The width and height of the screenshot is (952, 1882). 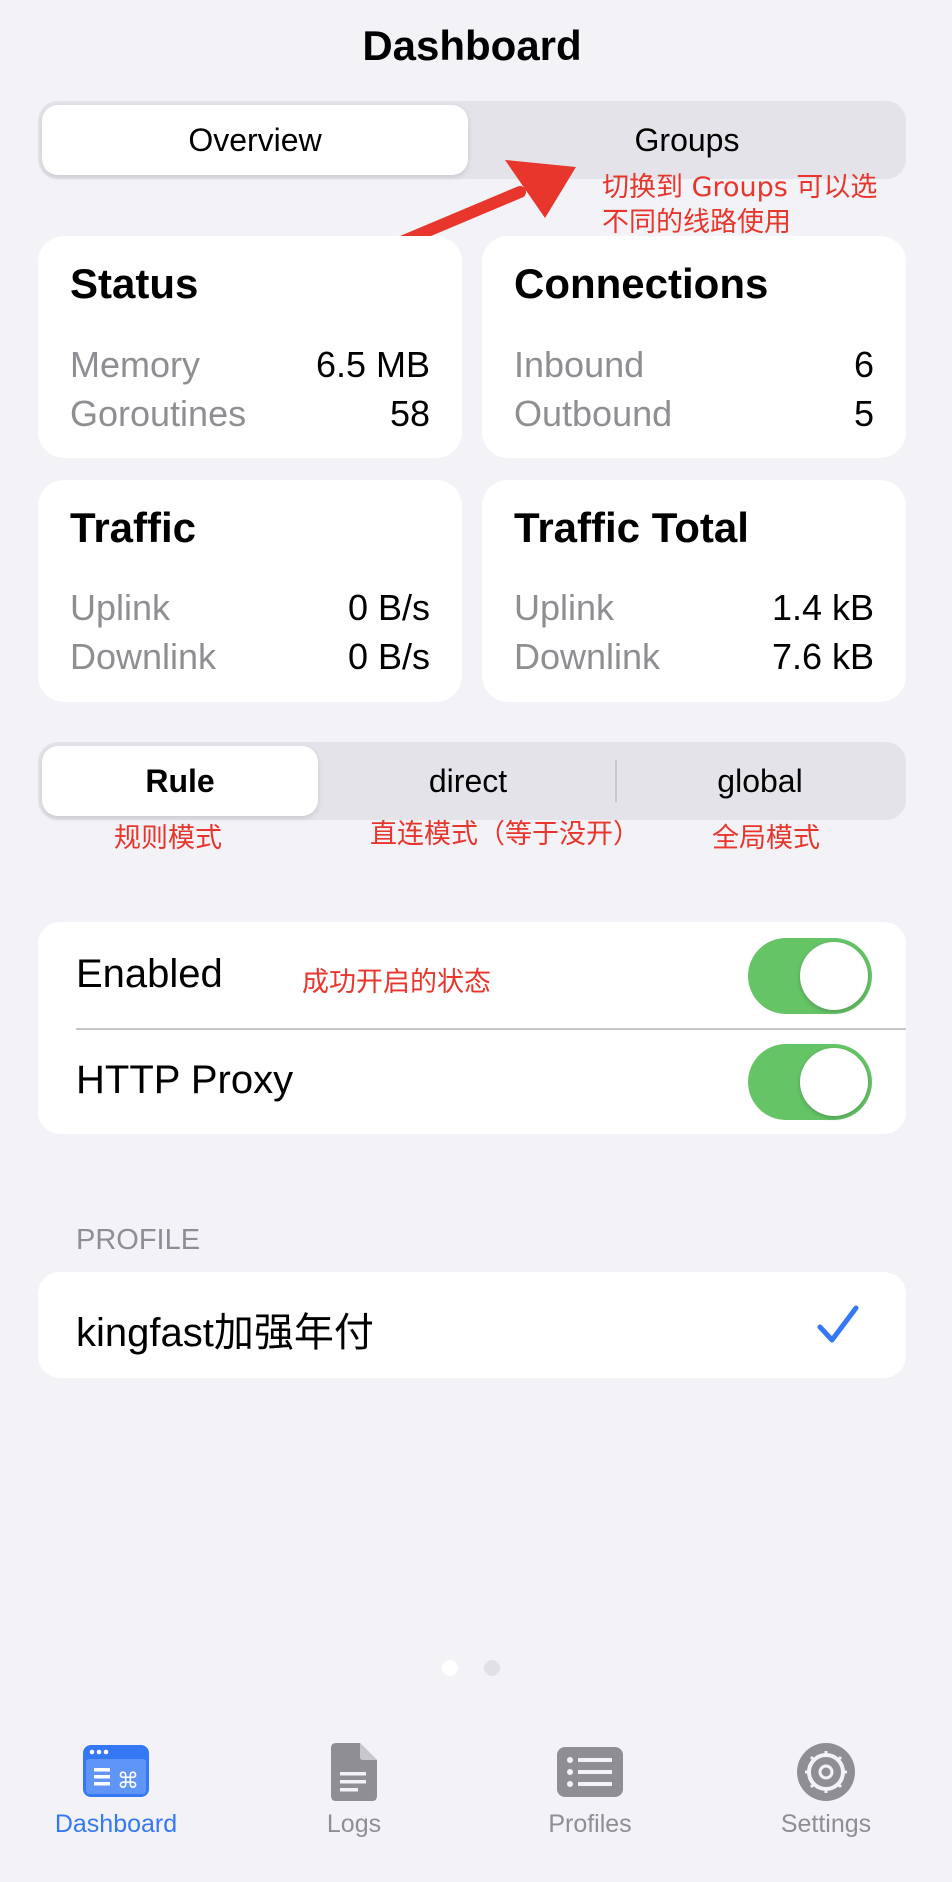 I want to click on traffic-card: Traffic Uplink 0 B/s Downlink 0 B/s, so click(x=250, y=591).